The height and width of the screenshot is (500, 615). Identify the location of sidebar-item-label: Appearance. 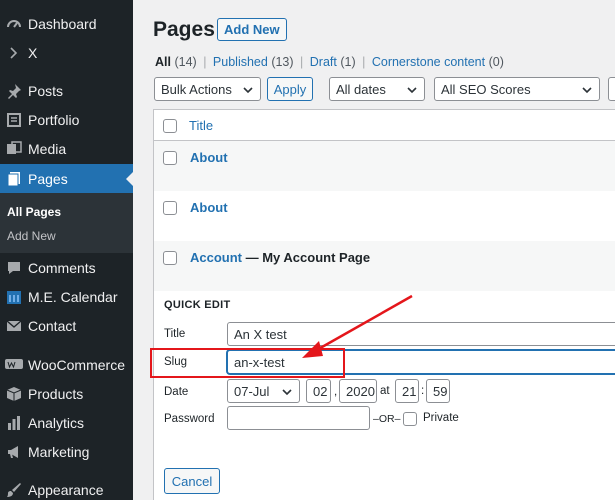
(66, 490).